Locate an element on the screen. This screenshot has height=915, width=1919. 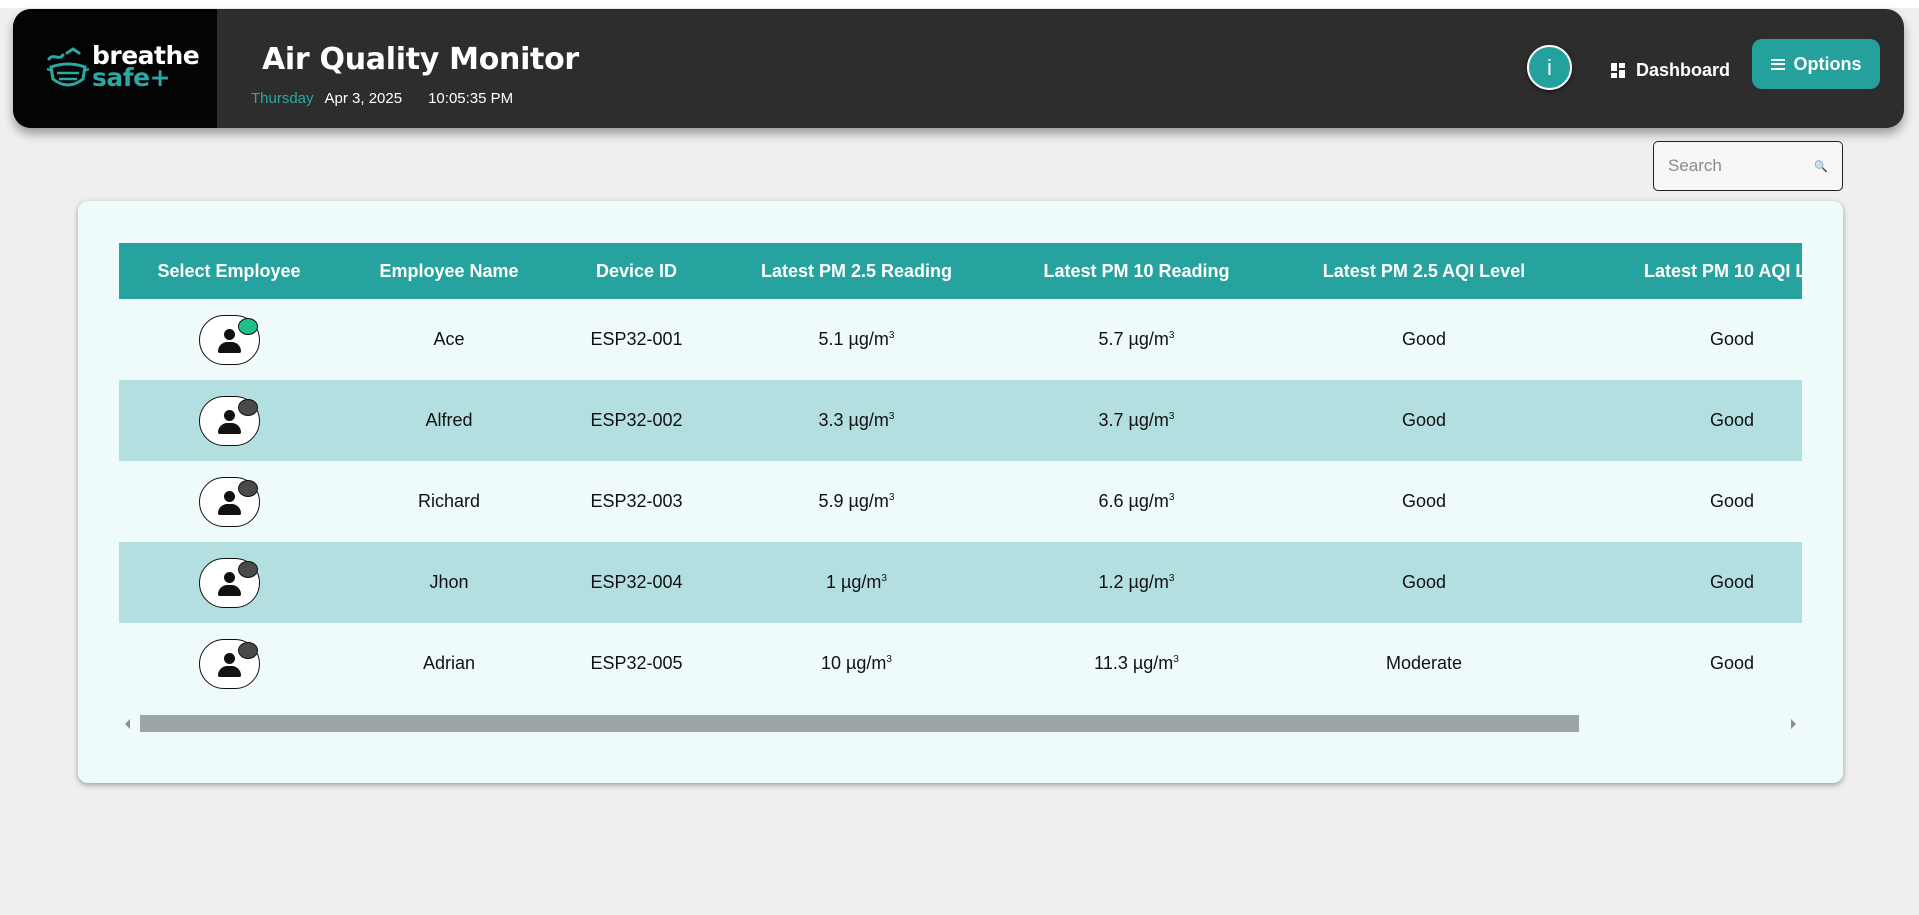
employee-name: Richard is located at coordinates (449, 501).